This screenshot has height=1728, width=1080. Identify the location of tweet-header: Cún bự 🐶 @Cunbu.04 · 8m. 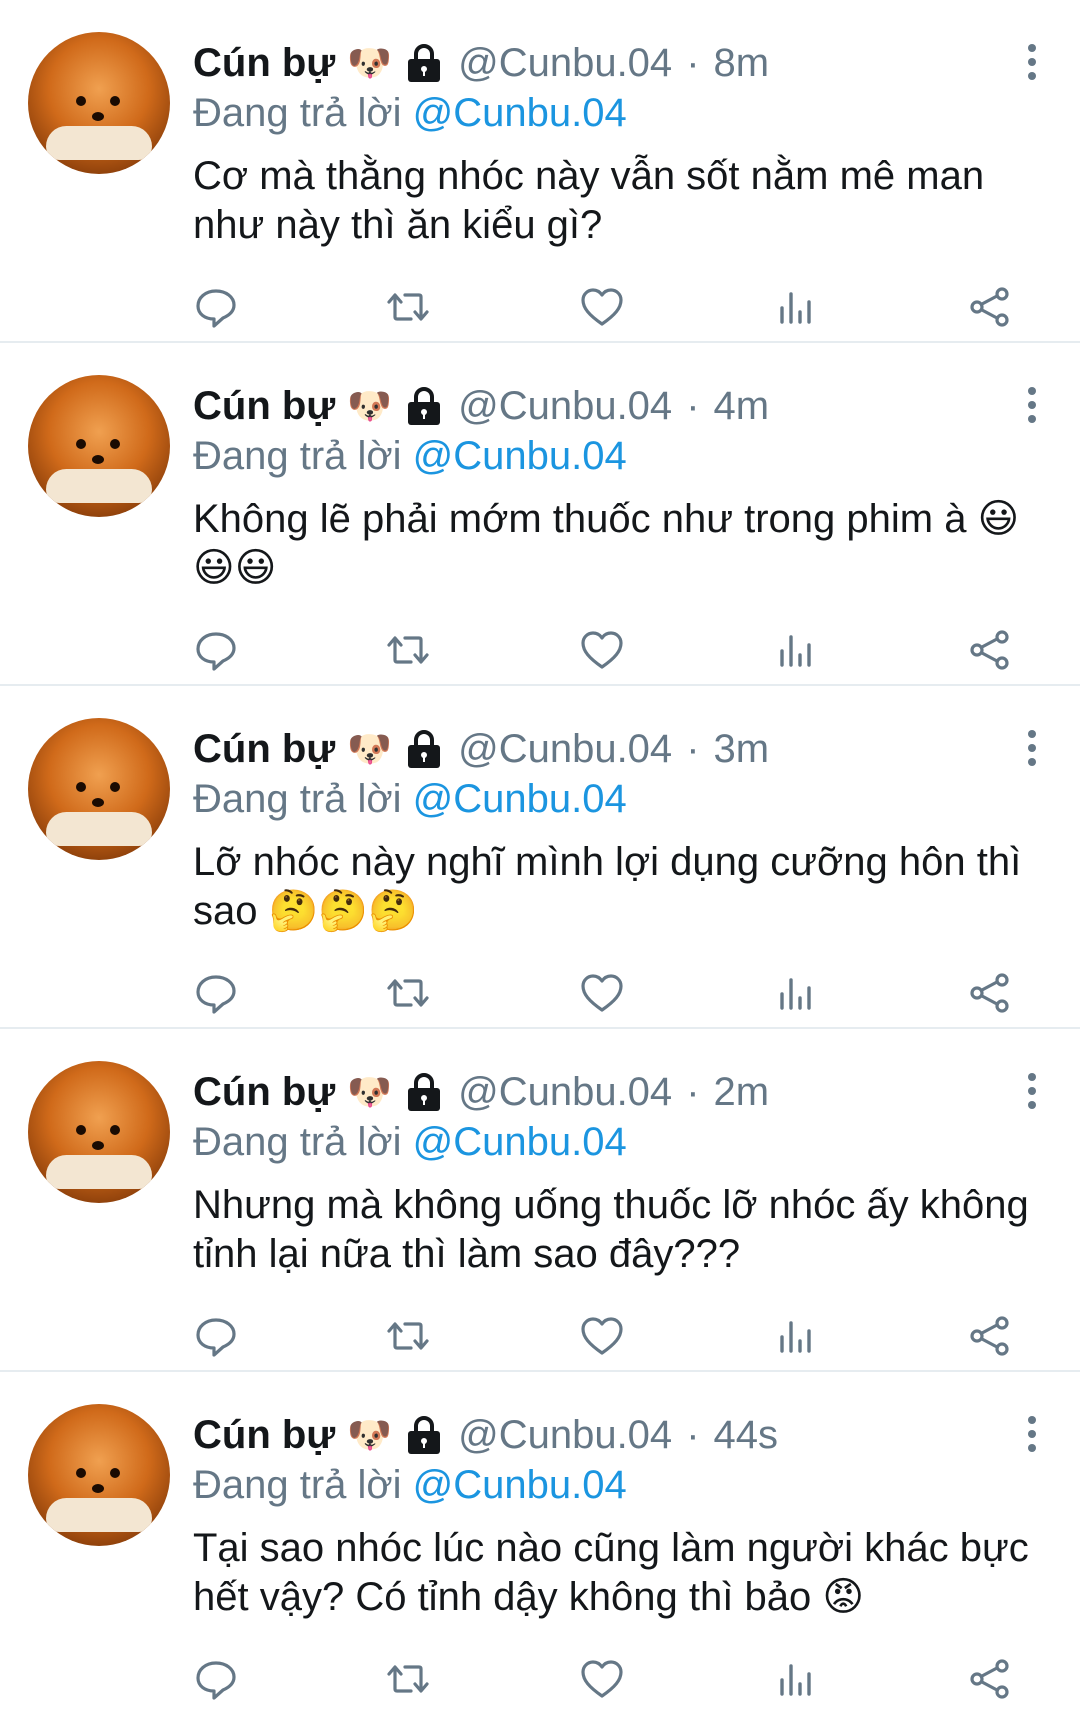
(481, 63).